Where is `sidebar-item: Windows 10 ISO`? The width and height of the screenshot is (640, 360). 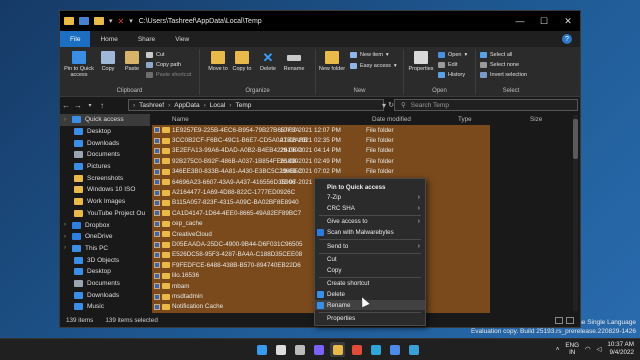 sidebar-item: Windows 10 ISO is located at coordinates (105, 190).